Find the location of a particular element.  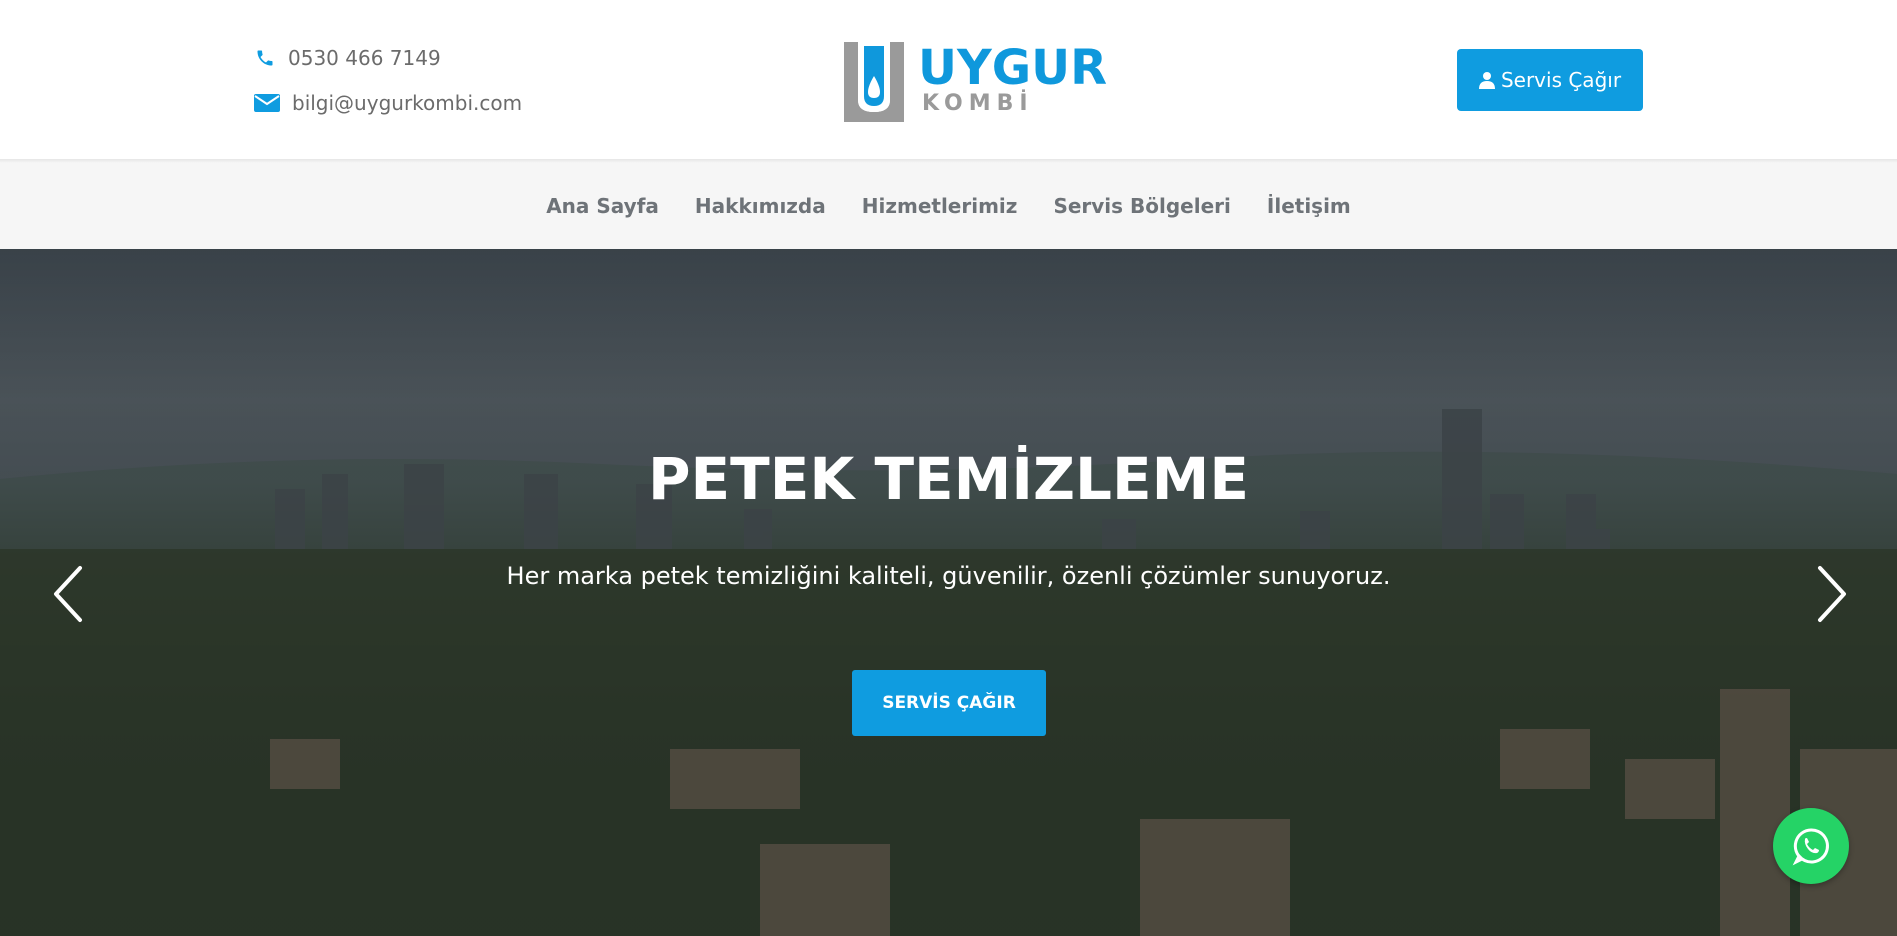

nav-item-home: Ana Sayfa is located at coordinates (602, 206).